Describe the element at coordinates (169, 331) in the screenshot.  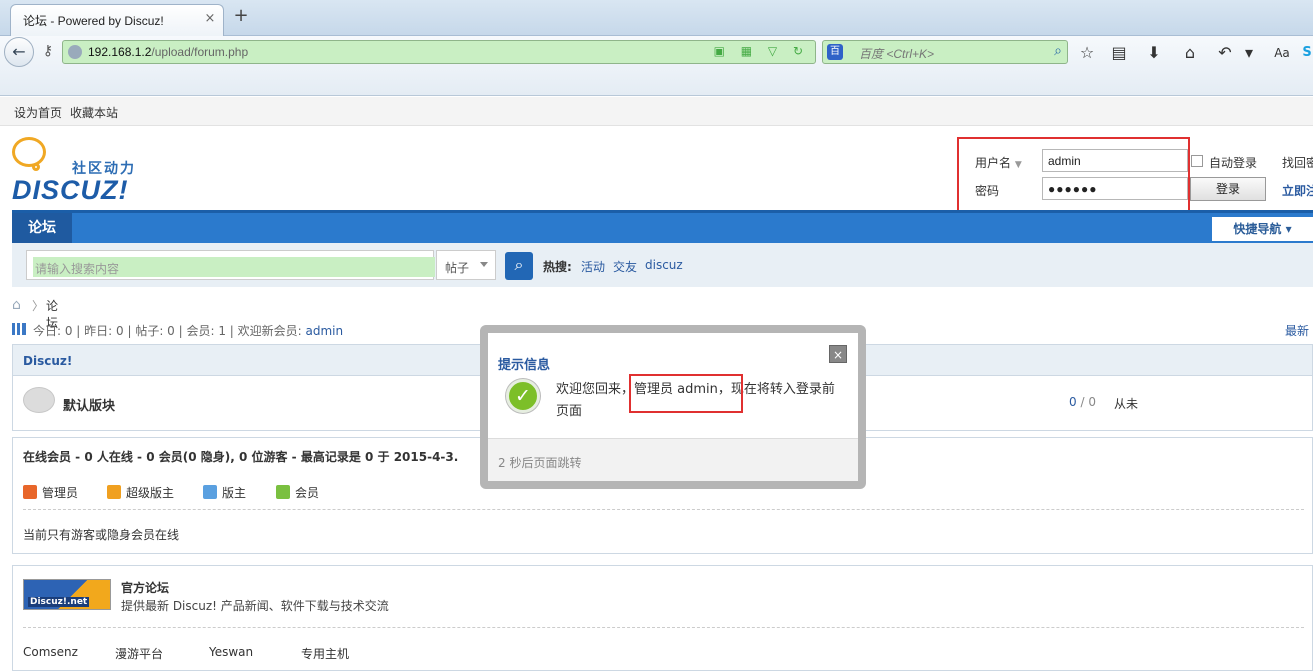
I see `stats-counts: 今日: 0 | 昨日: 0 | 帖子: 0 | 会员: 1 | 欢迎新会员:` at that location.